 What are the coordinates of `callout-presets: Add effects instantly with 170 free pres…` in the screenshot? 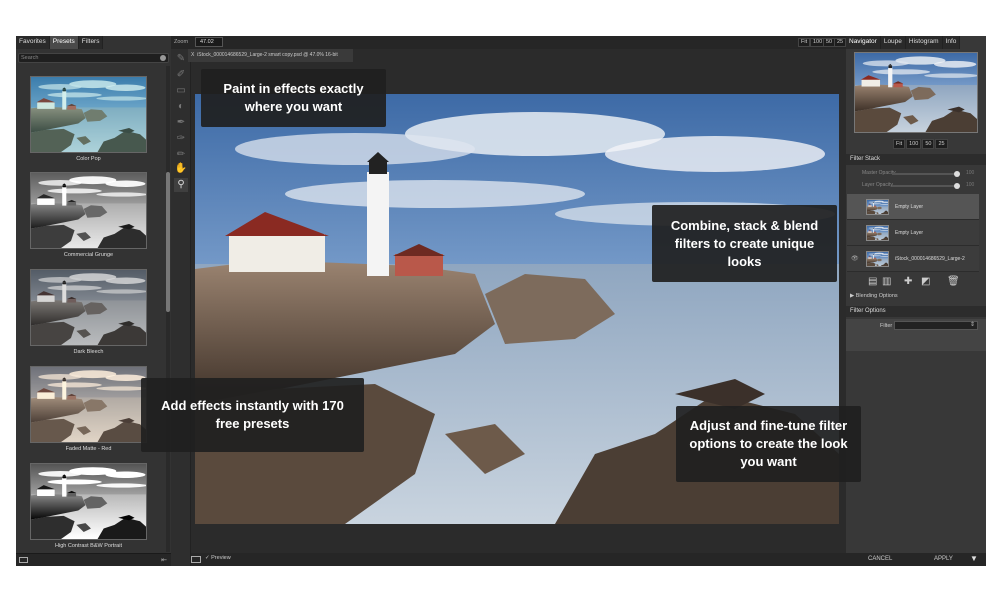 It's located at (252, 415).